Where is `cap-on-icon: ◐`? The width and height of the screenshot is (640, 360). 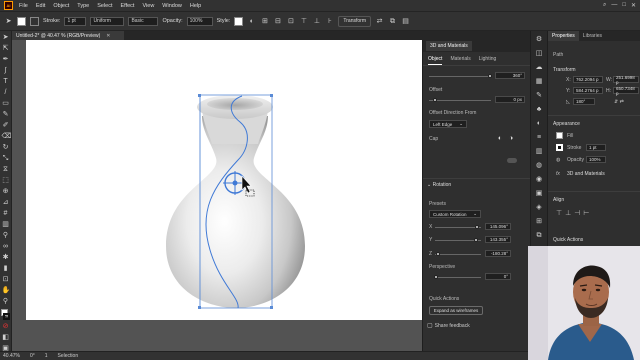
cap-on-icon: ◐ is located at coordinates (500, 138).